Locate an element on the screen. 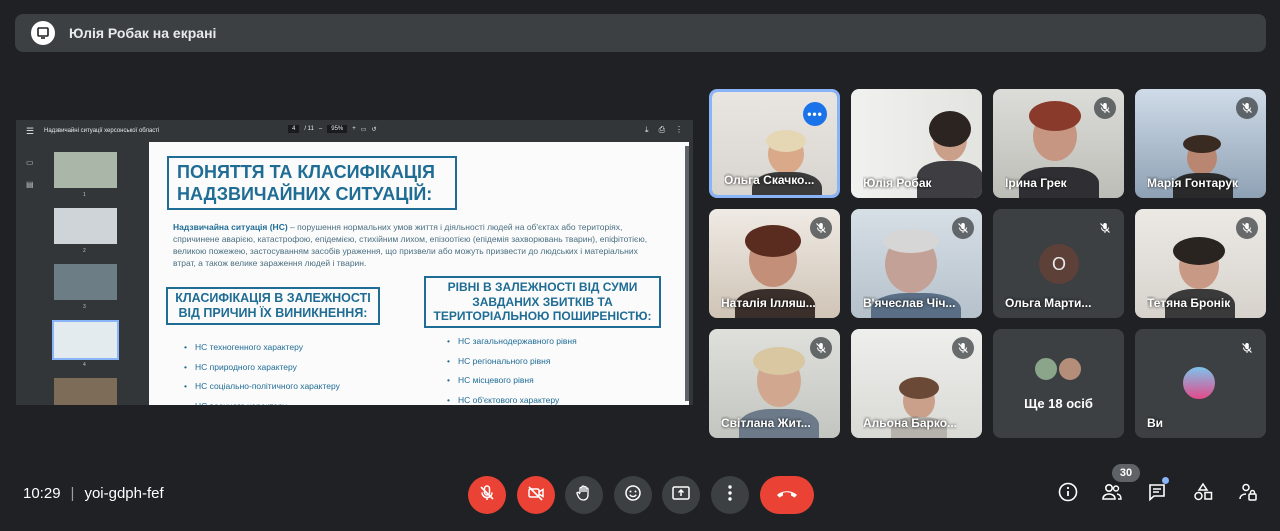 The height and width of the screenshot is (531, 1280). people-icon is located at coordinates (1112, 494).